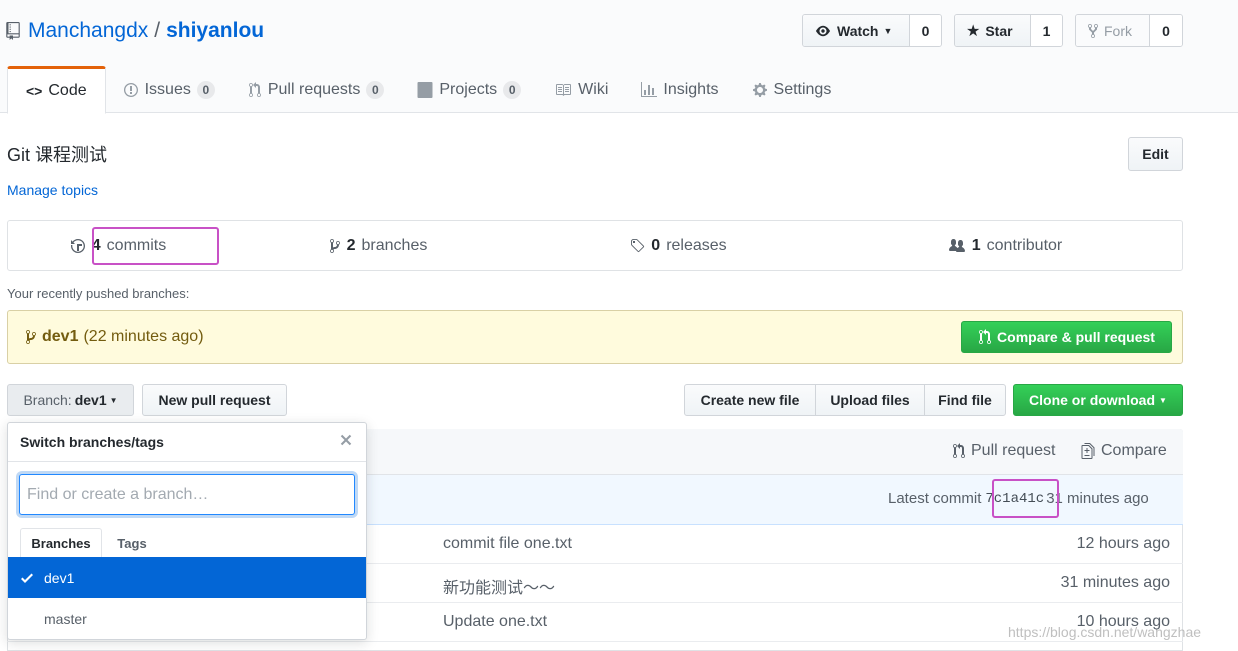  I want to click on pull-requests-counter: 0, so click(375, 90).